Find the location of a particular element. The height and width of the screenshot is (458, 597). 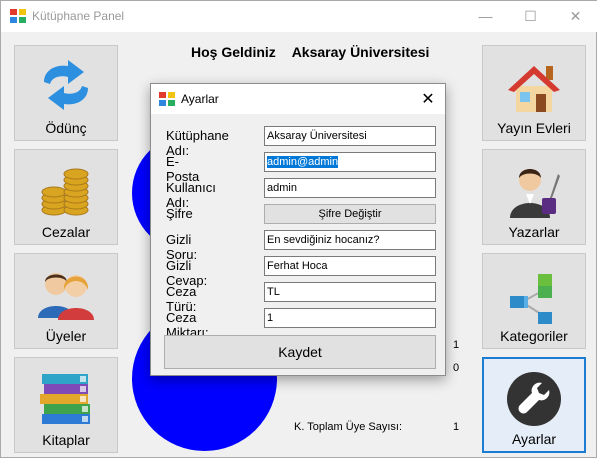

tile-yazarlar: Yazarlar is located at coordinates (534, 197).